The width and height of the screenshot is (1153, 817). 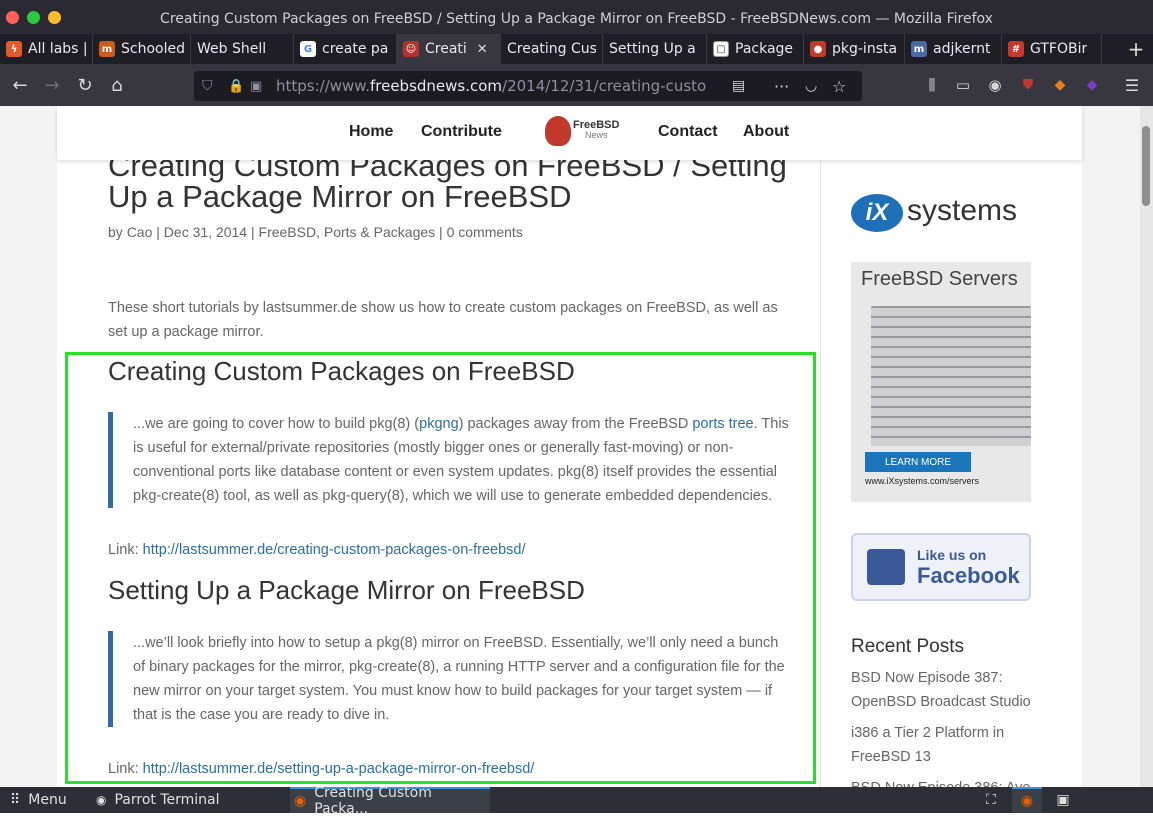 I want to click on menu-button: ⠿ Menu, so click(x=38, y=800).